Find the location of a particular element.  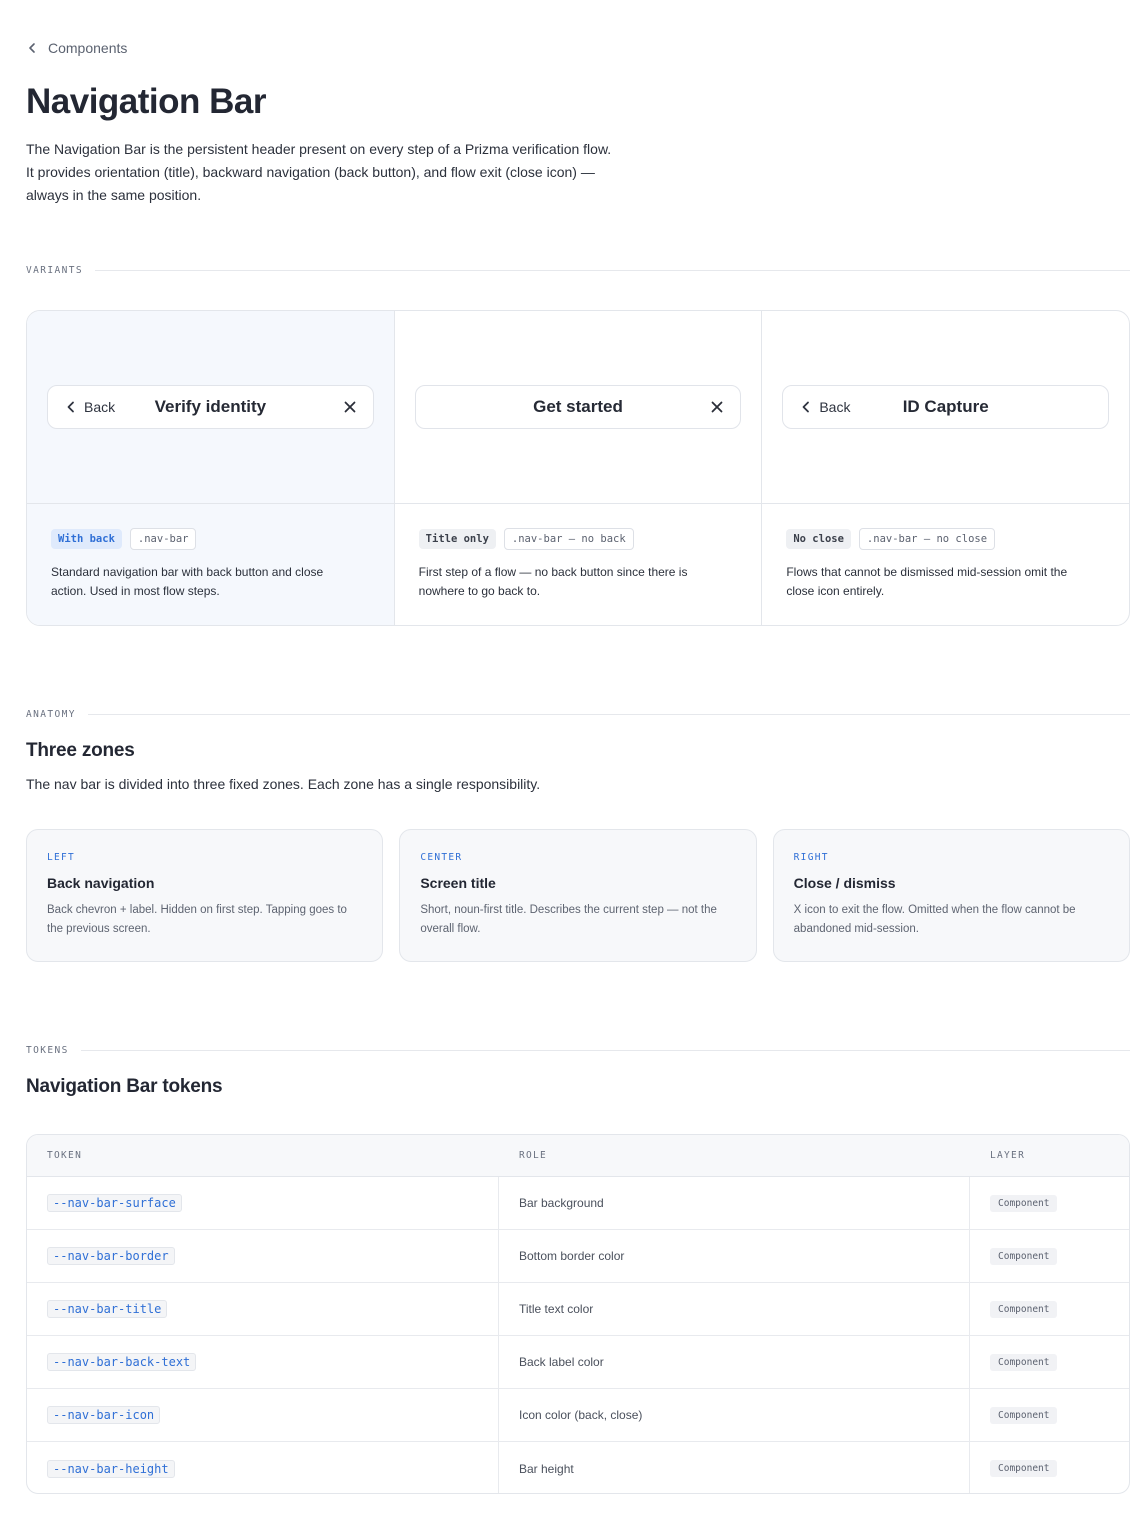

tokens-title: Navigation Bar tokens is located at coordinates (124, 1086).